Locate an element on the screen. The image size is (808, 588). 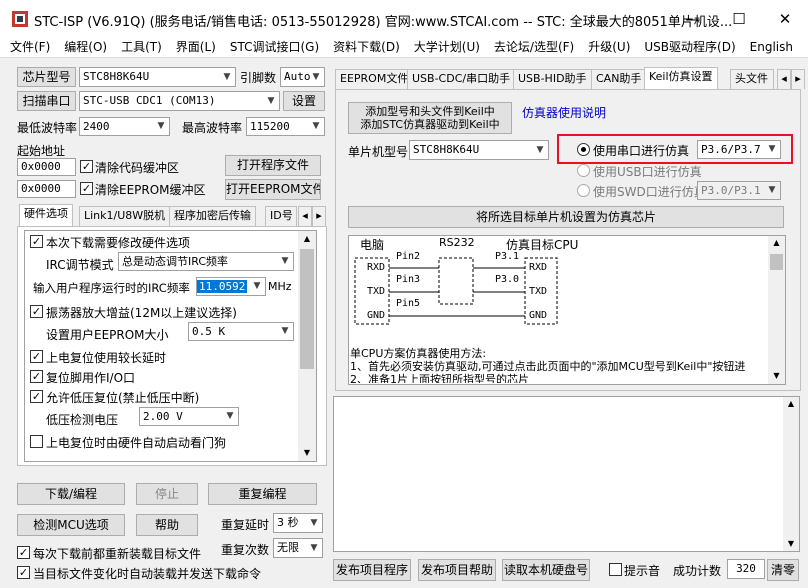
info-scrollbar: ▲ ▼ is located at coordinates (776, 310).